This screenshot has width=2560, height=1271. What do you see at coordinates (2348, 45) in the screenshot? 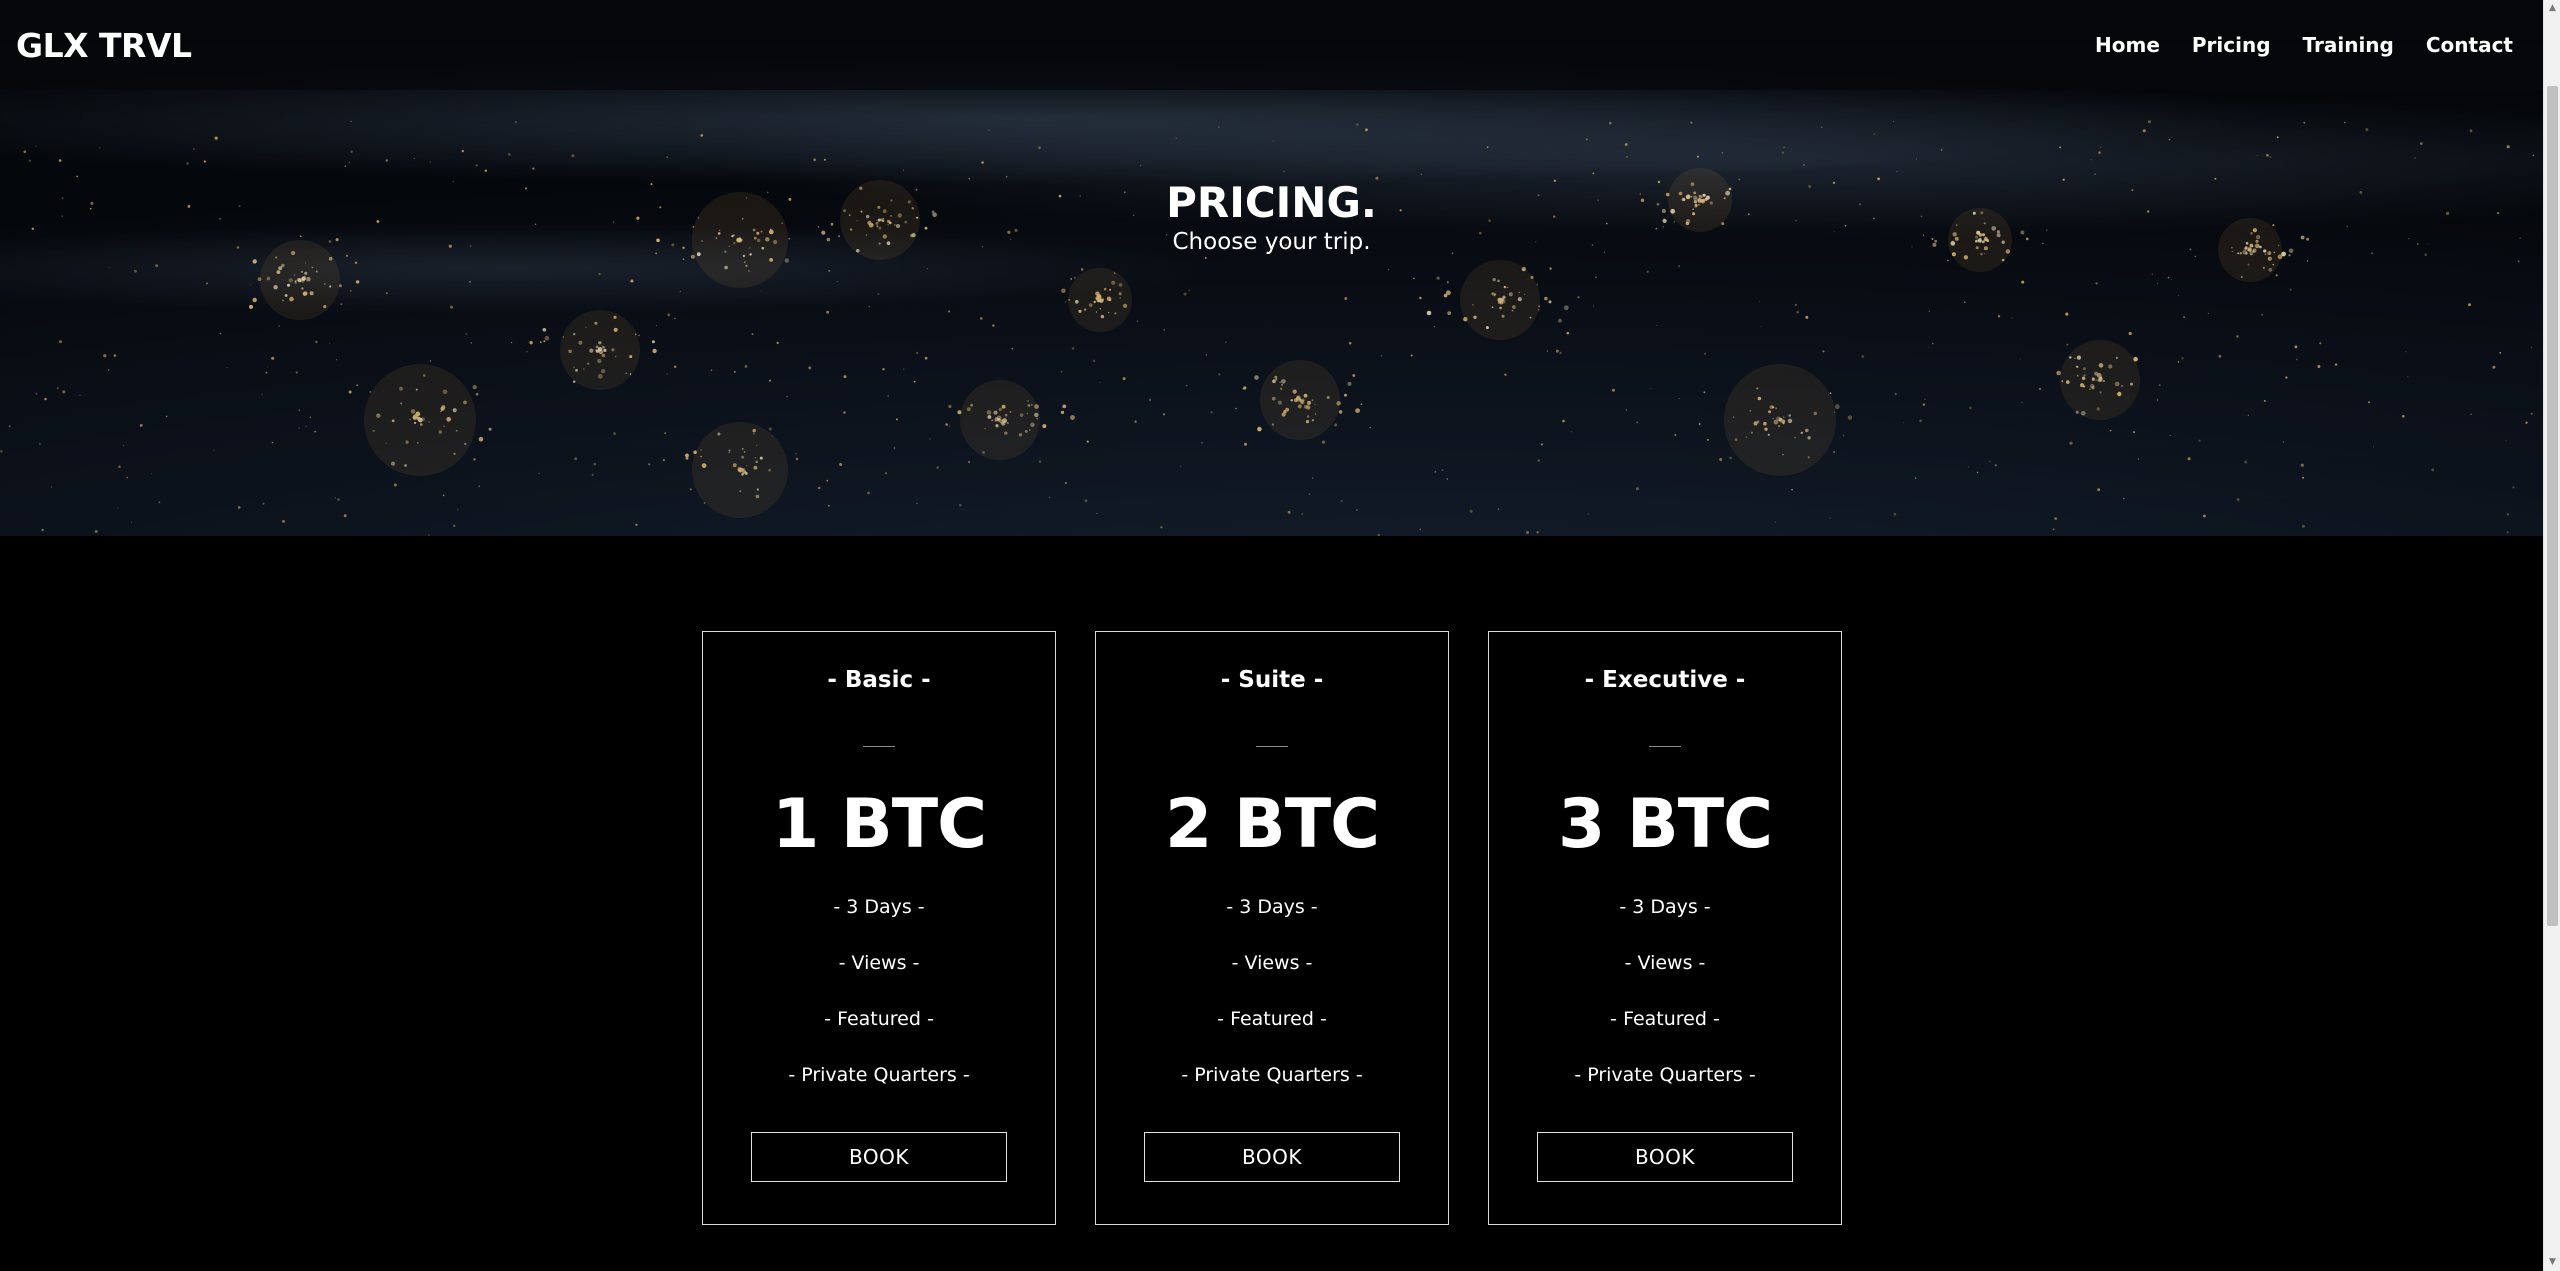
I see `nav-training-link: Training` at bounding box center [2348, 45].